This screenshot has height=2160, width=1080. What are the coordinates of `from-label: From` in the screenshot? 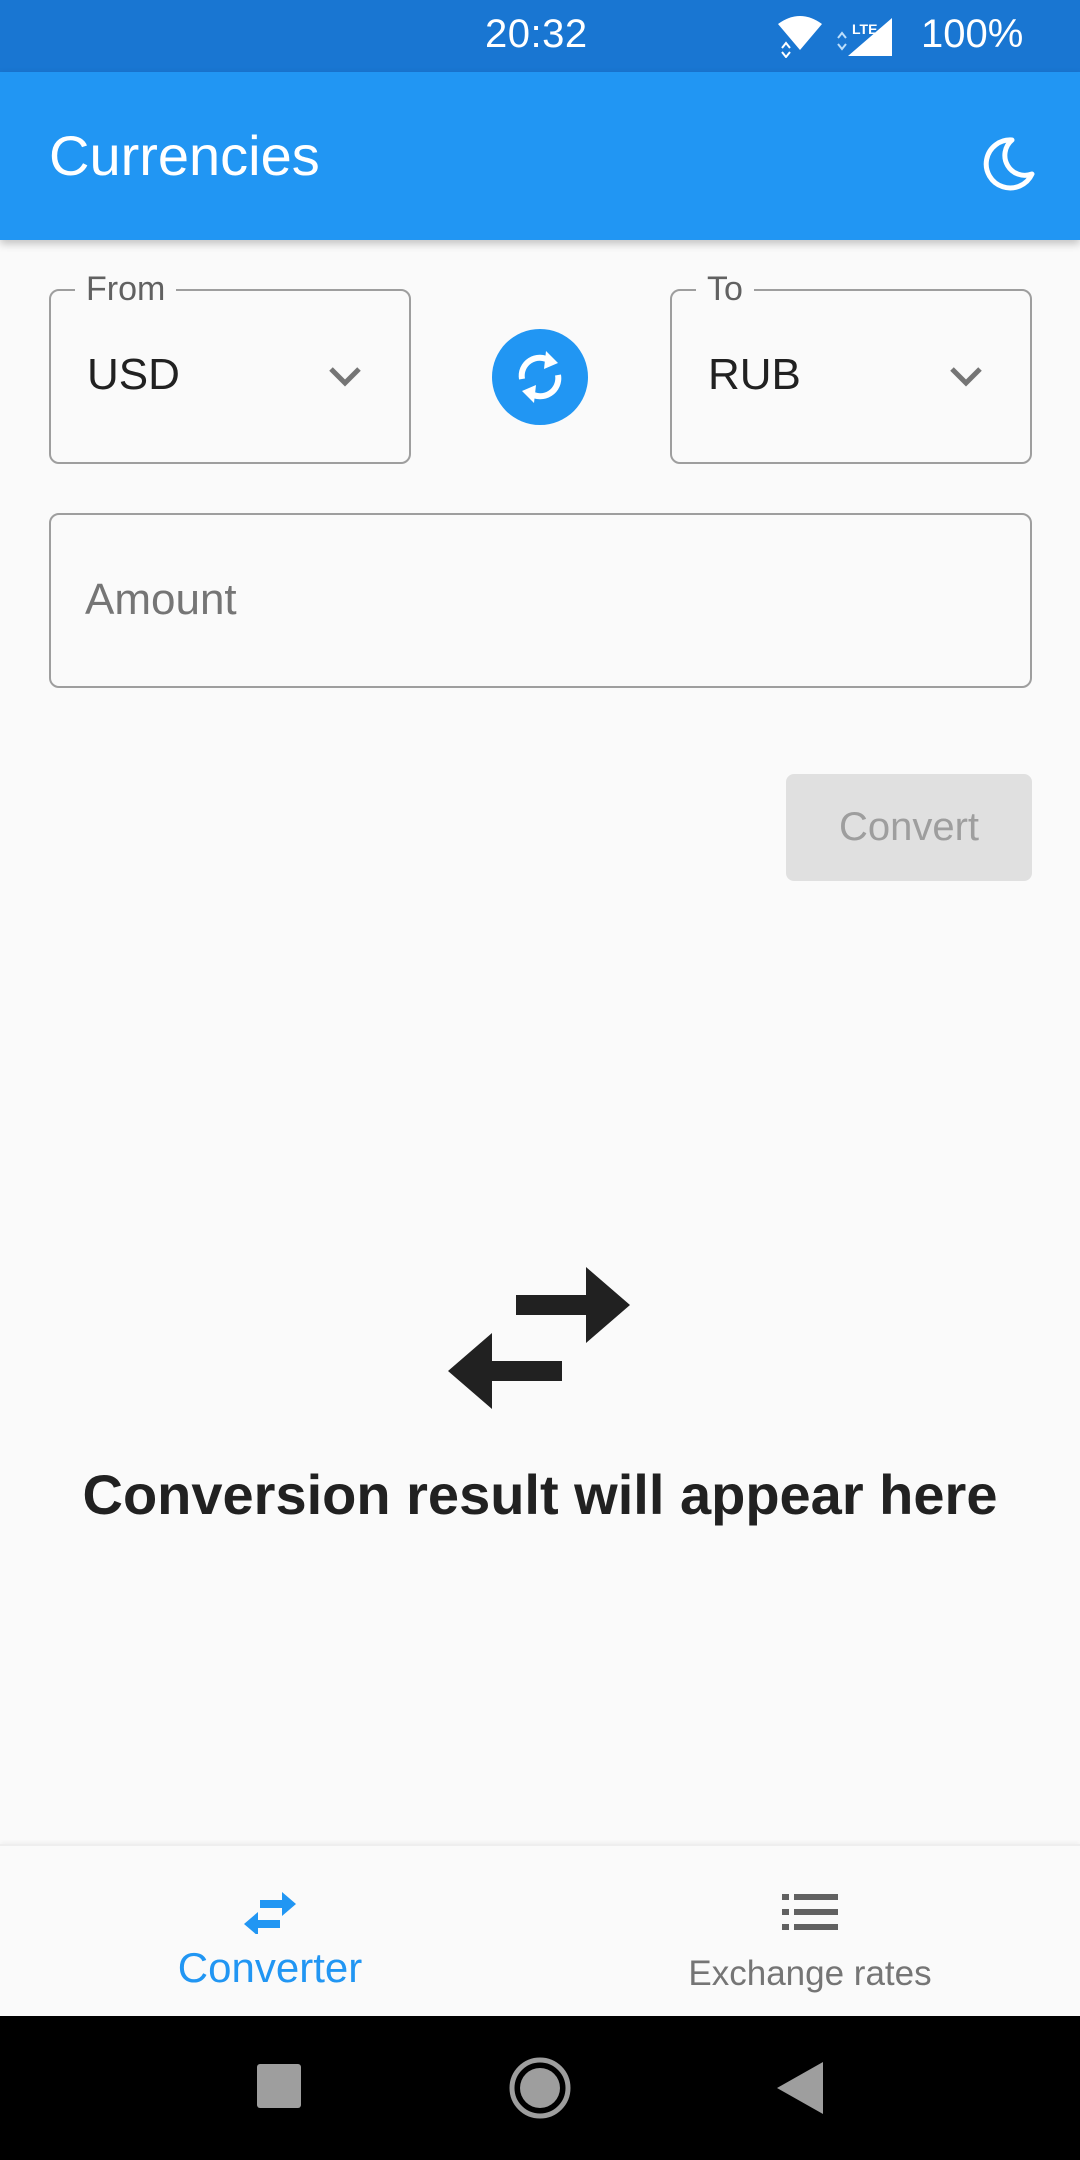 It's located at (126, 289).